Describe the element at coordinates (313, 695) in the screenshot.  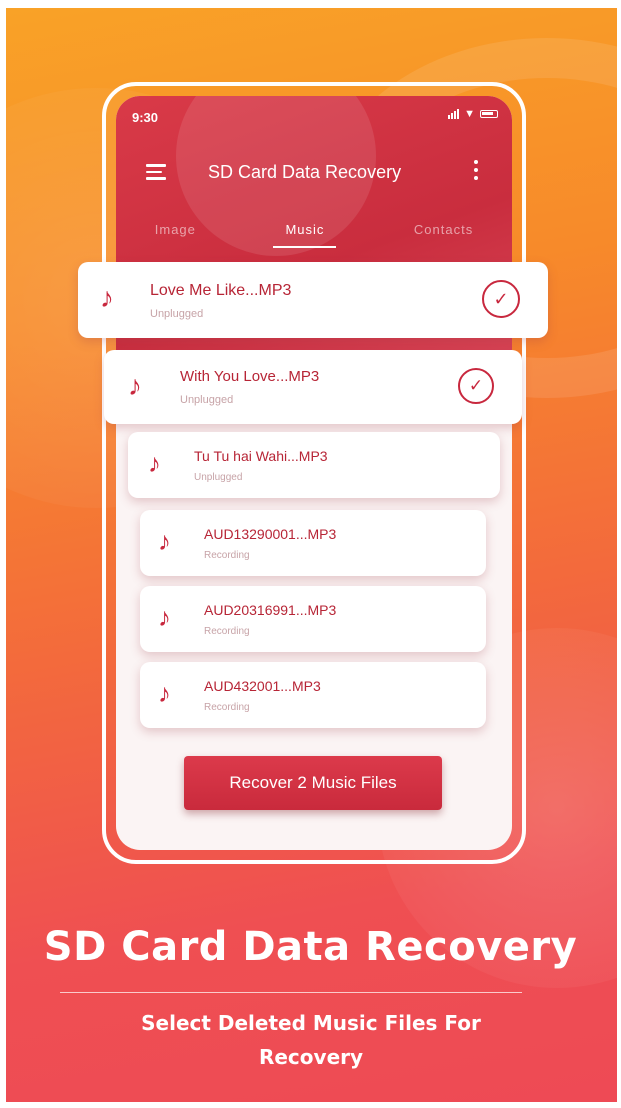
I see `file-card-aud432001: ♪ AUD432001...MP3 Recording` at that location.